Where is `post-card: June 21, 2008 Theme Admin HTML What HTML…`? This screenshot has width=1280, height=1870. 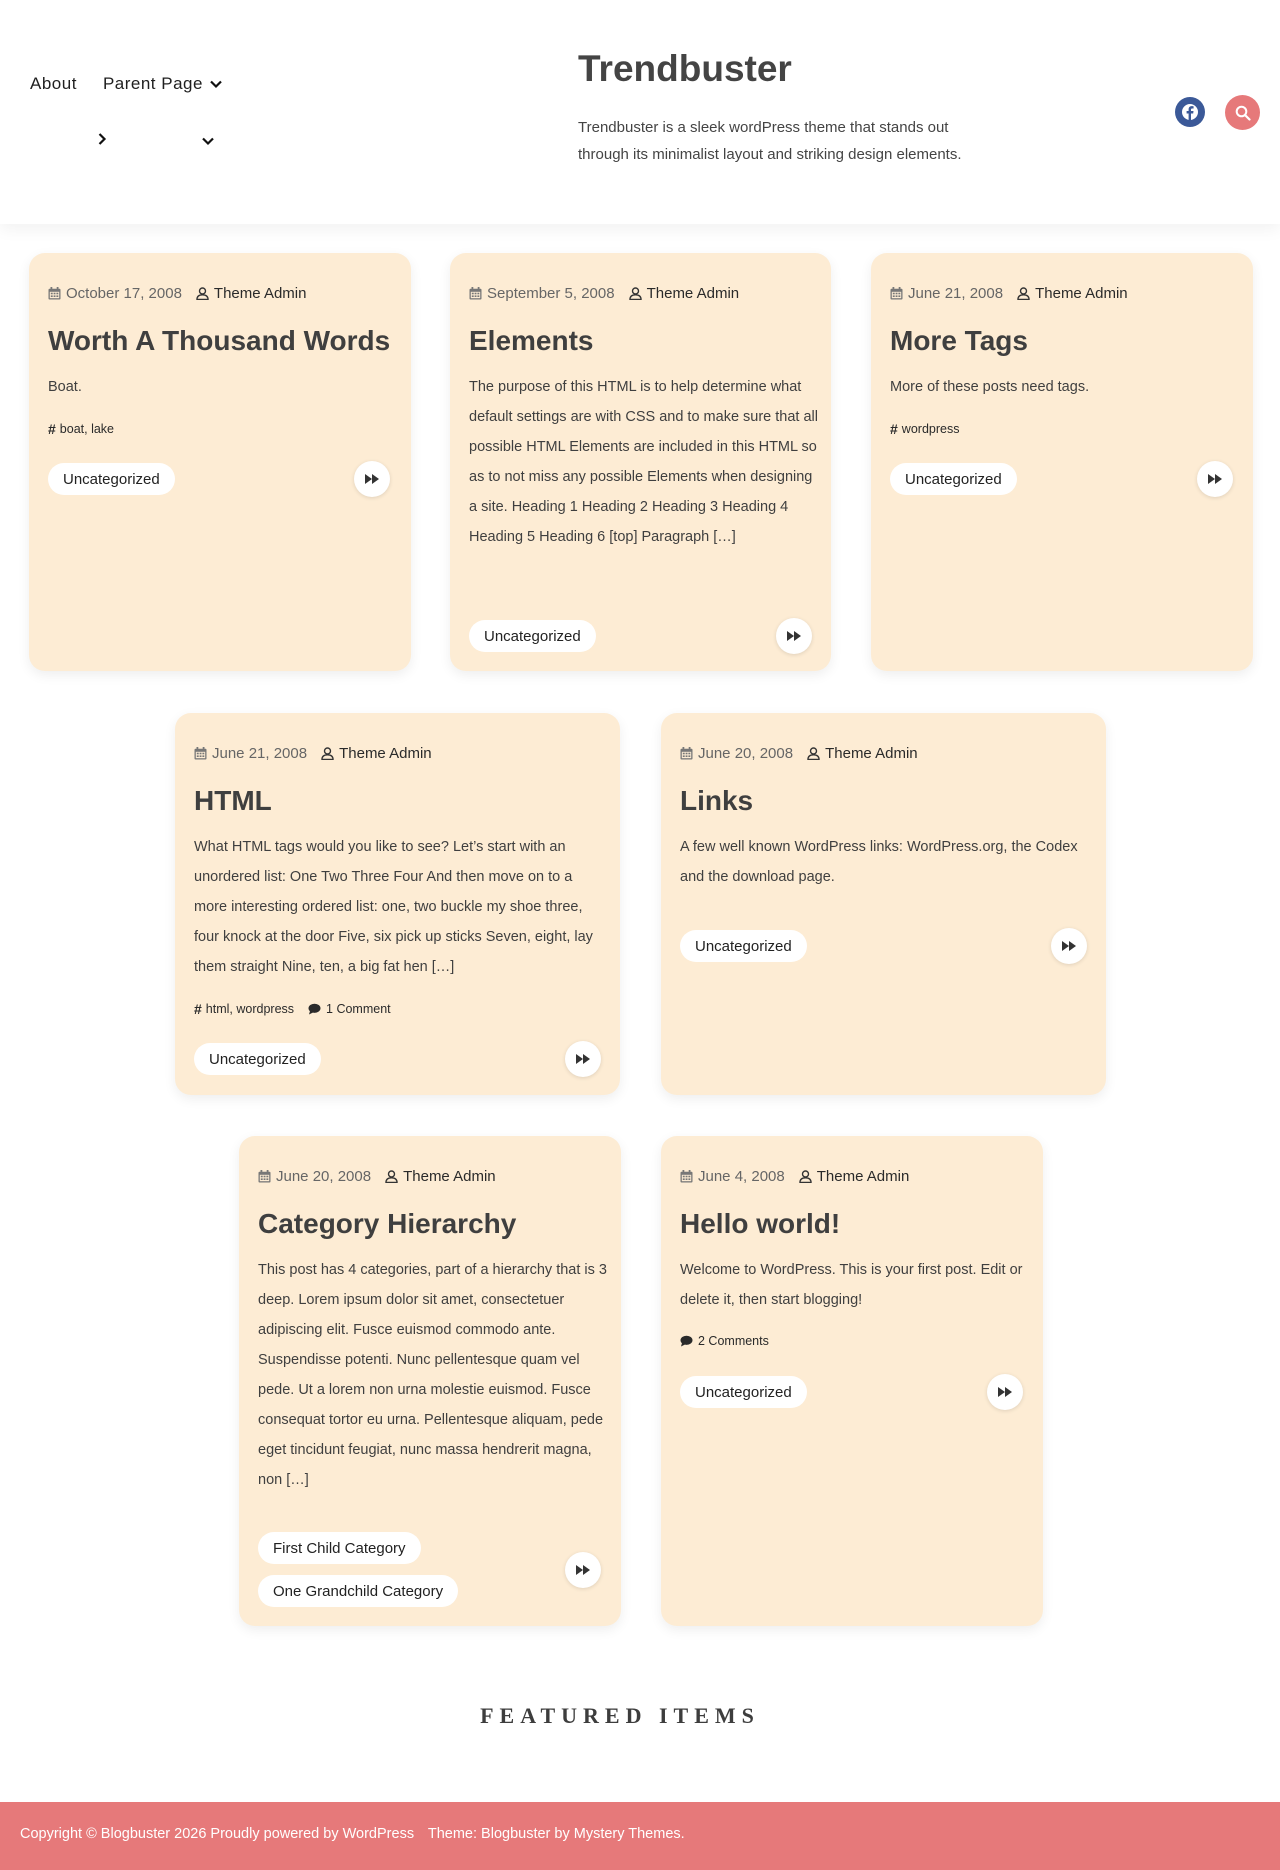 post-card: June 21, 2008 Theme Admin HTML What HTML… is located at coordinates (397, 904).